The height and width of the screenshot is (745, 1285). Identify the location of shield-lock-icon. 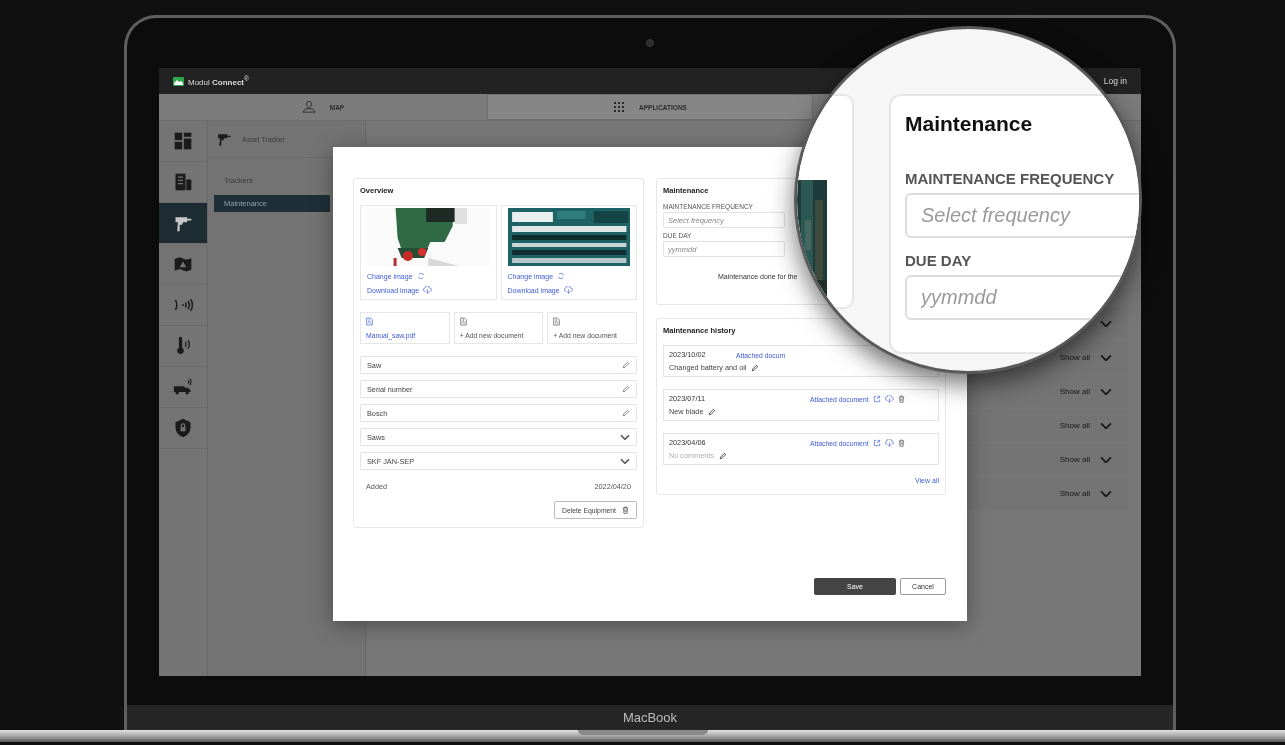
(183, 428).